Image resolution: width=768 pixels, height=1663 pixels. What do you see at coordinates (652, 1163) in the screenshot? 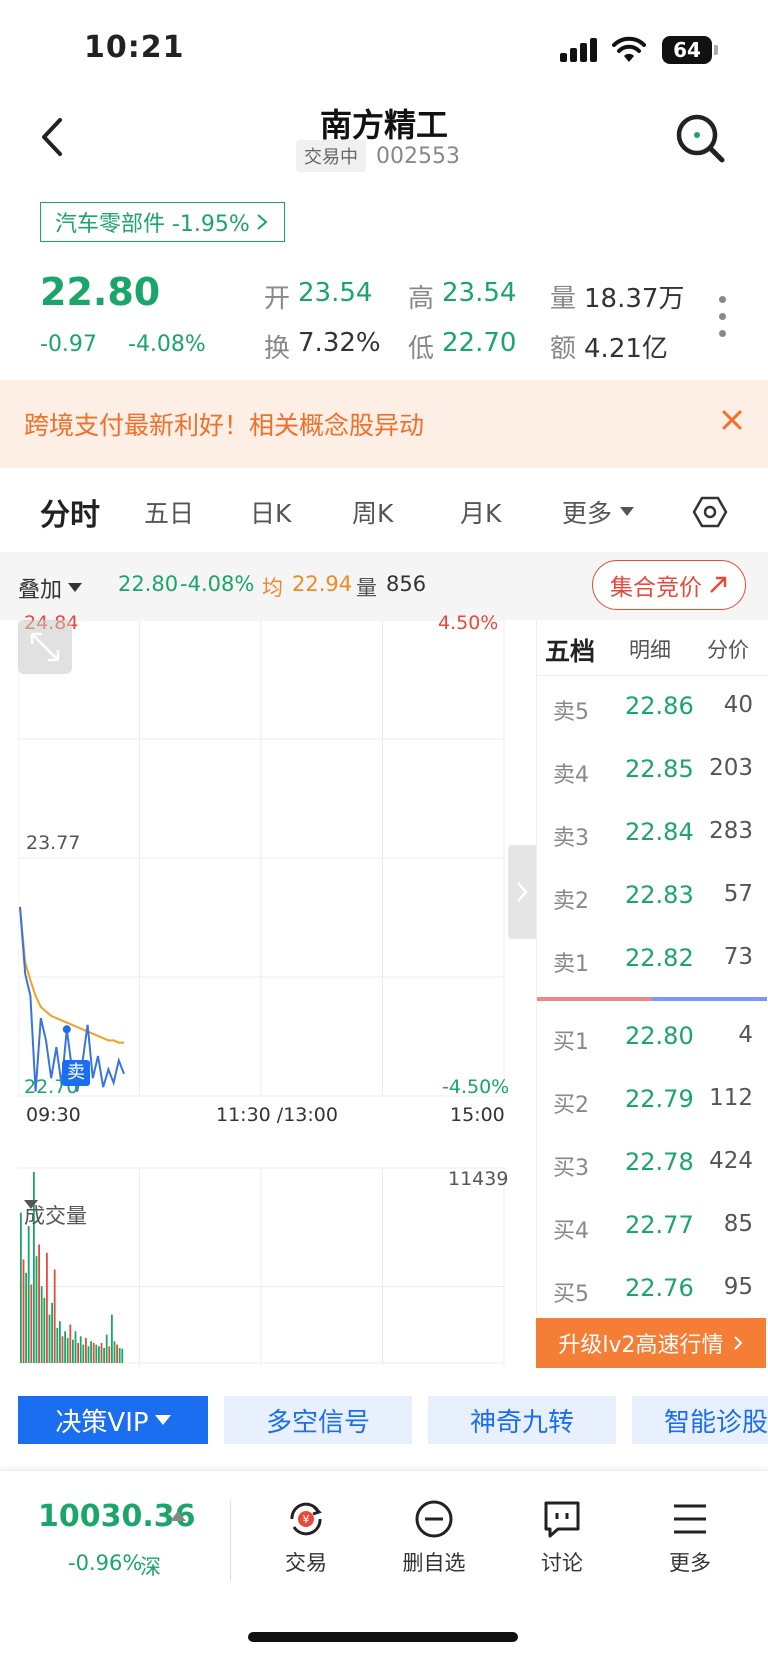
I see `bid-row: 买3 22.78 424` at bounding box center [652, 1163].